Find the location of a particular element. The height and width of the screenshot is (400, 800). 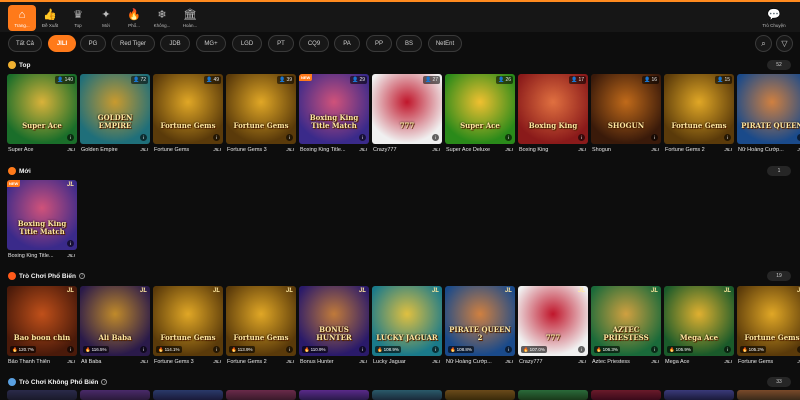

game-card: BONUS HUNTER JL 🔥 110.9% i Bonus Hunter JILI is located at coordinates (334, 327).